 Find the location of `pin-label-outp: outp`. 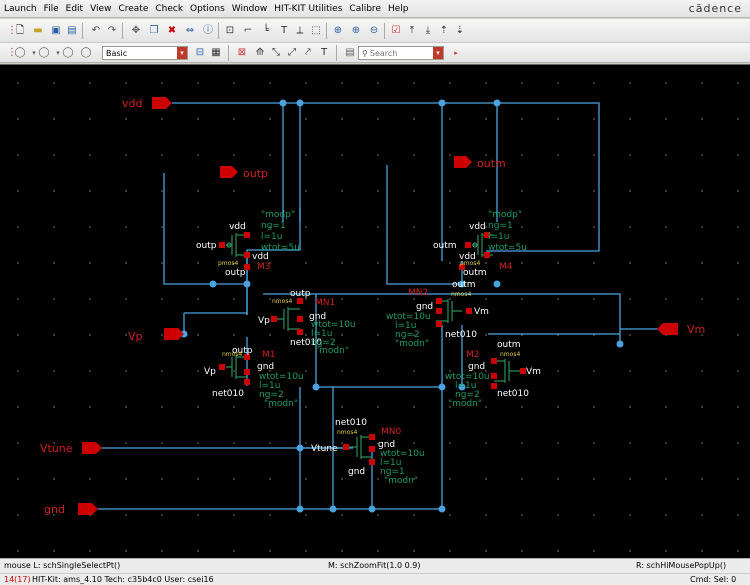

pin-label-outp: outp is located at coordinates (255, 173).